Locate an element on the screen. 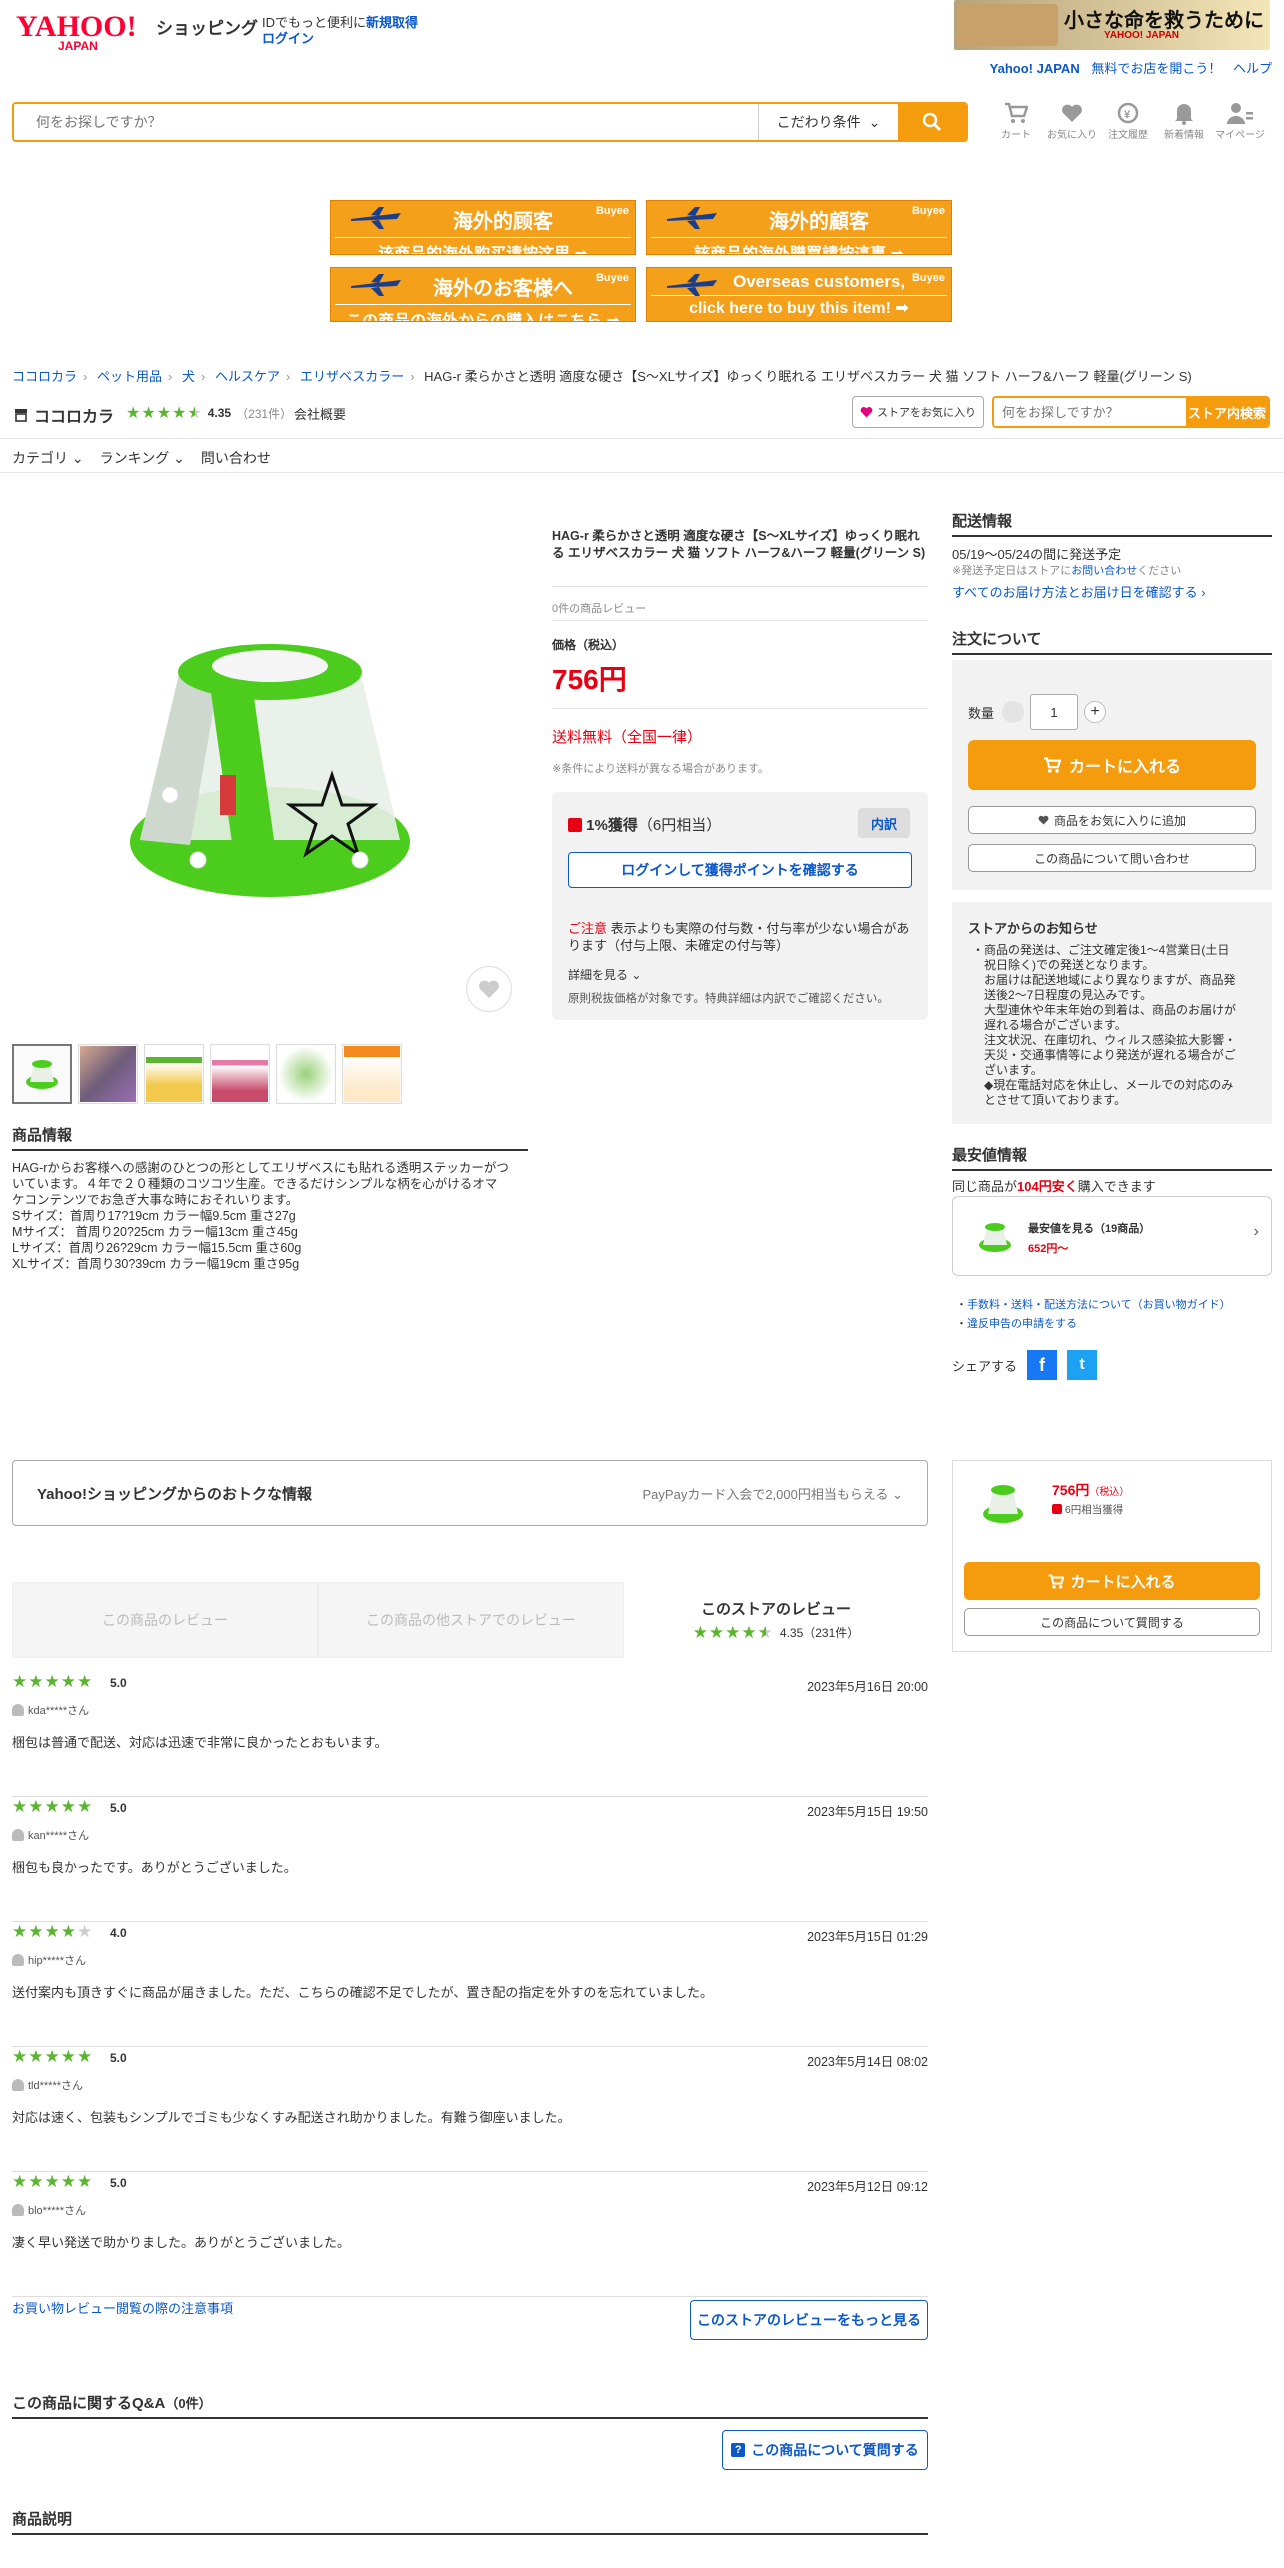 The width and height of the screenshot is (1284, 2568). search-button is located at coordinates (932, 122).